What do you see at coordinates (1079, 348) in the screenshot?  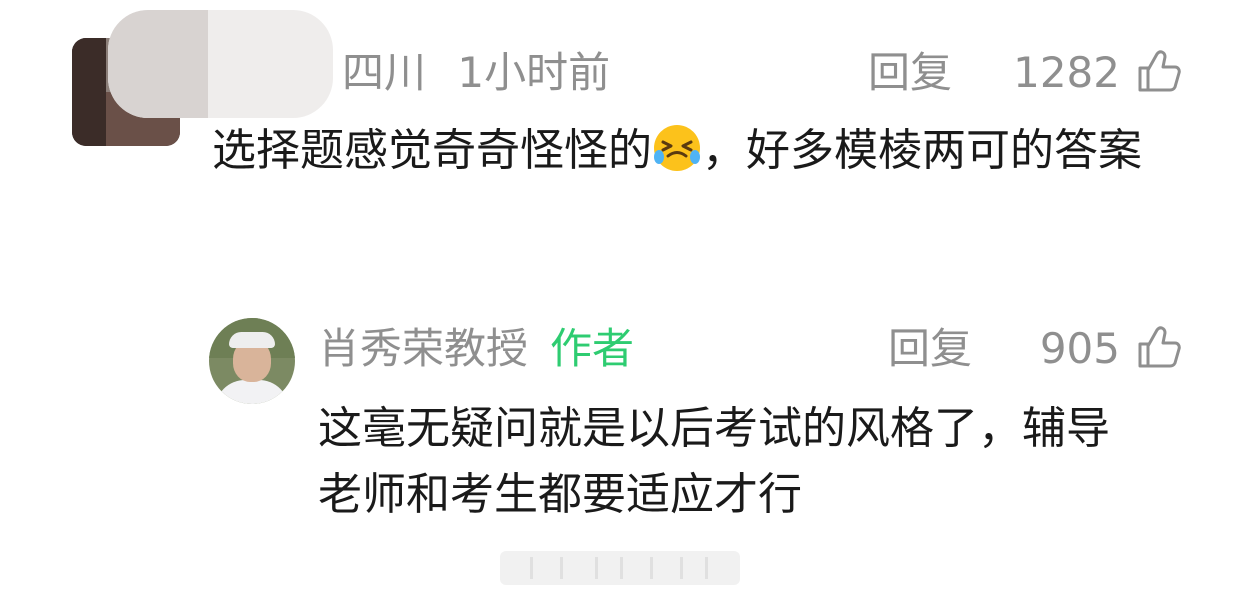 I see `reply-like-count: 905` at bounding box center [1079, 348].